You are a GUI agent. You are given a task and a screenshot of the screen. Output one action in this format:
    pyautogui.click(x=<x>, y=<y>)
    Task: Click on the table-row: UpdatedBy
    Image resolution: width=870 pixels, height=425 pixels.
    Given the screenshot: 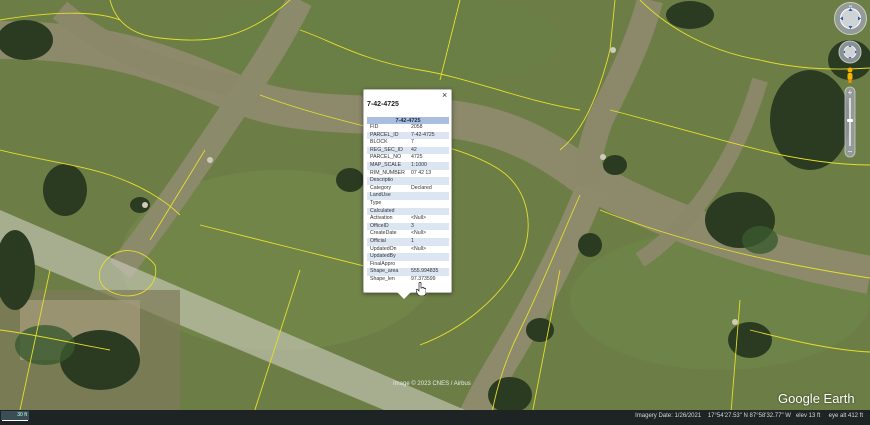 What is the action you would take?
    pyautogui.click(x=408, y=257)
    